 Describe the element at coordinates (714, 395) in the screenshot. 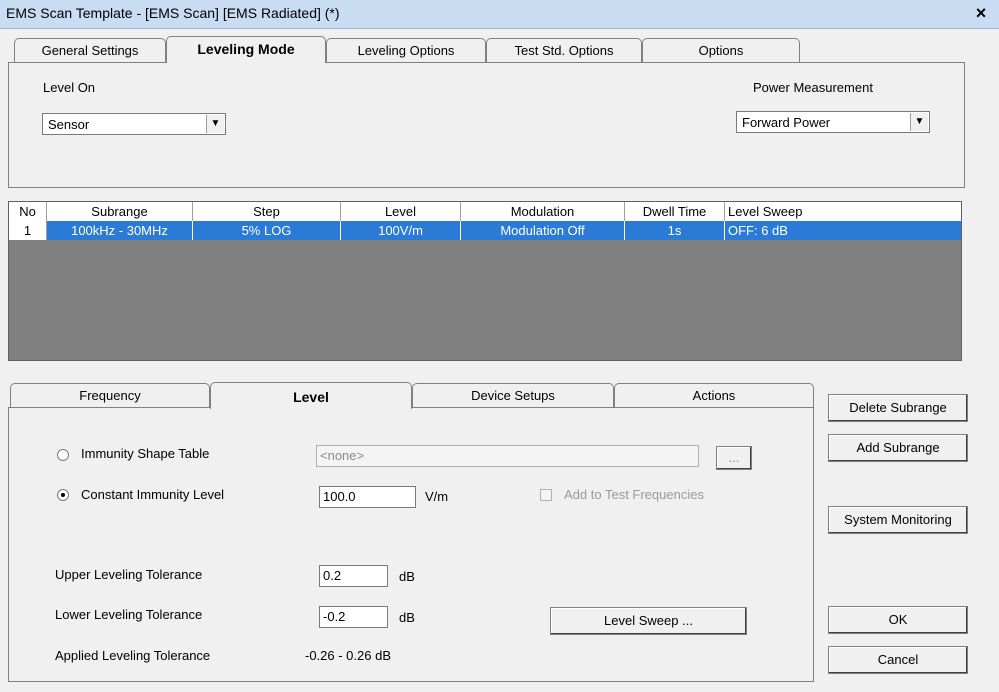

I see `tab-actions: Actions` at that location.